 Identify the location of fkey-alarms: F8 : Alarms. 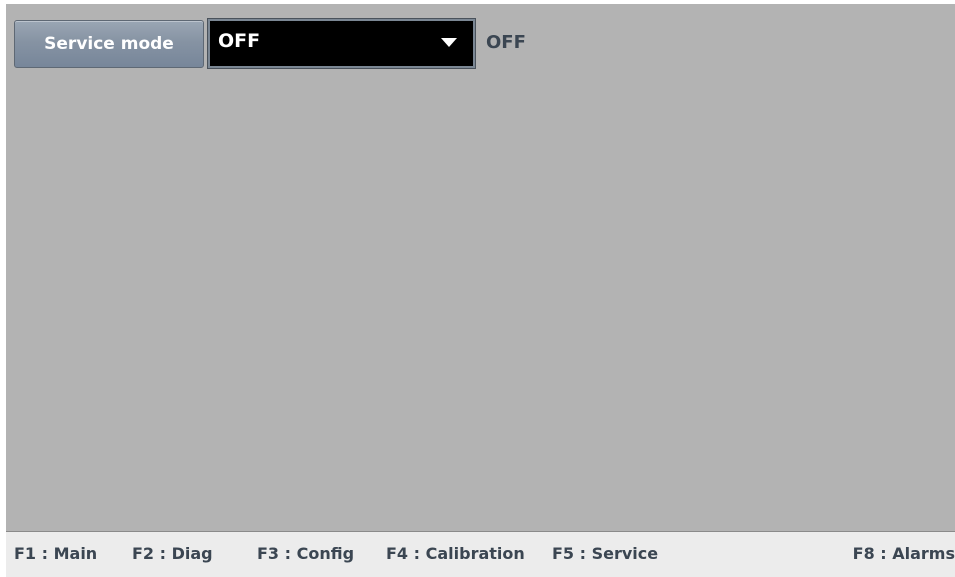
(904, 553).